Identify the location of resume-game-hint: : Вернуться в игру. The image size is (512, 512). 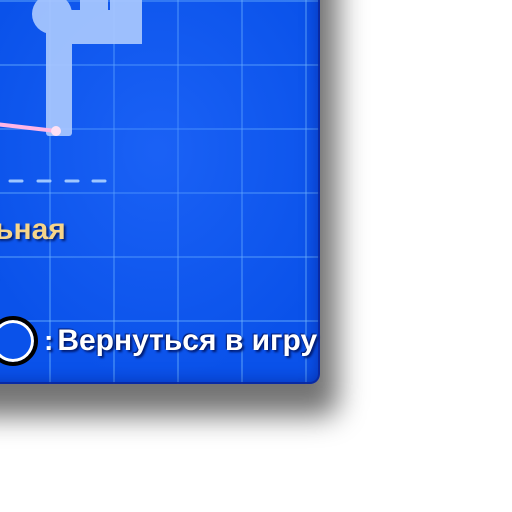
(158, 341).